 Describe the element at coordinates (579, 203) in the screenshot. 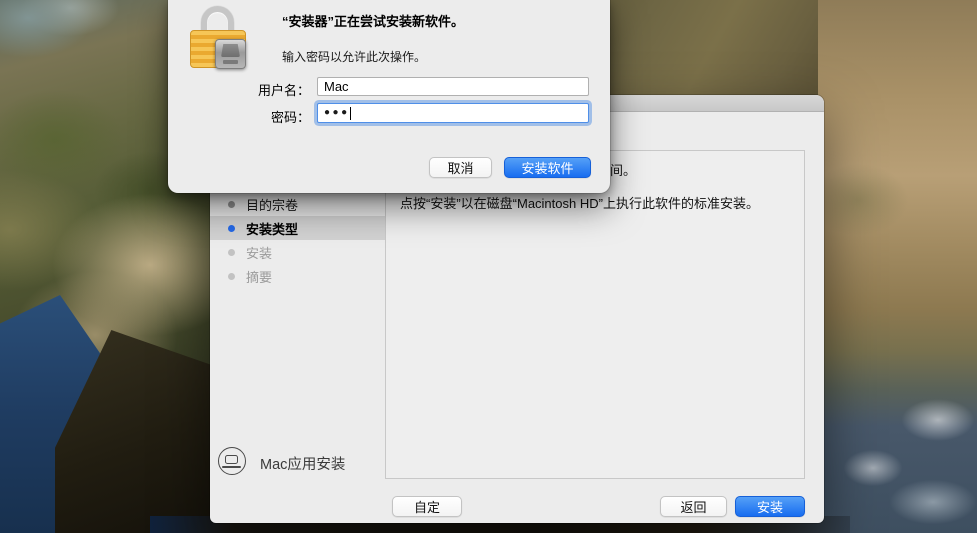

I see `install-instruction-text: 点按“安装”以在磁盘“Macintosh HD”上执行此软件的标准安装。` at that location.